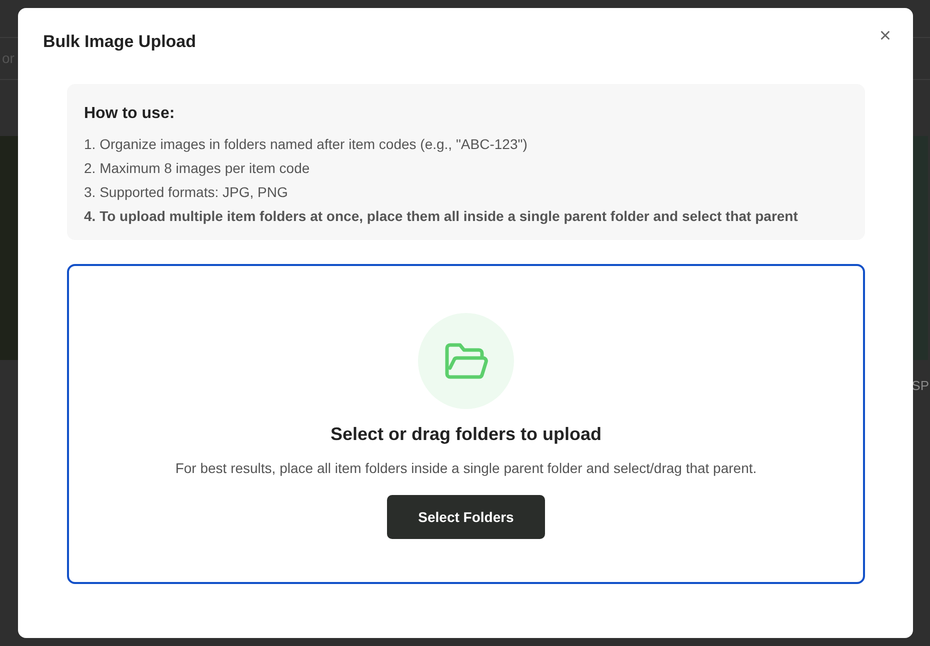  Describe the element at coordinates (466, 468) in the screenshot. I see `drop-zone-hint: For best results, place all item folders inside a single parent folder and select/drag that parent.` at that location.